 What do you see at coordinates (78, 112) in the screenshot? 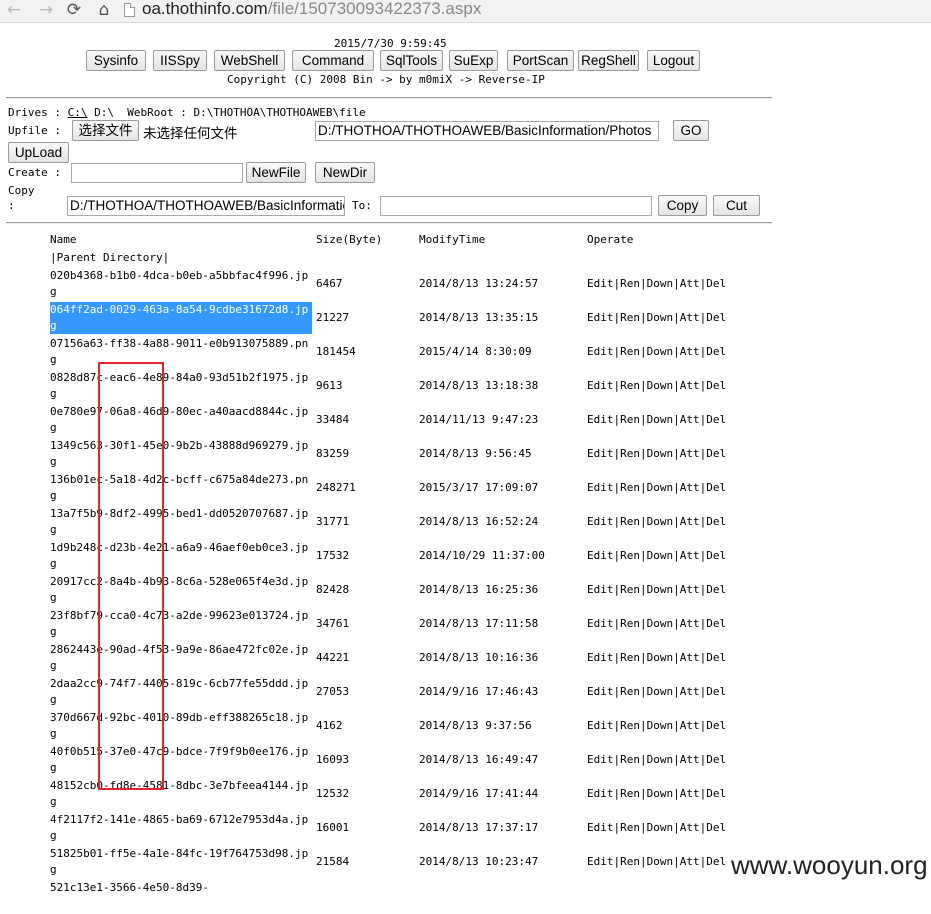
I see `drive-c-link: C:\` at bounding box center [78, 112].